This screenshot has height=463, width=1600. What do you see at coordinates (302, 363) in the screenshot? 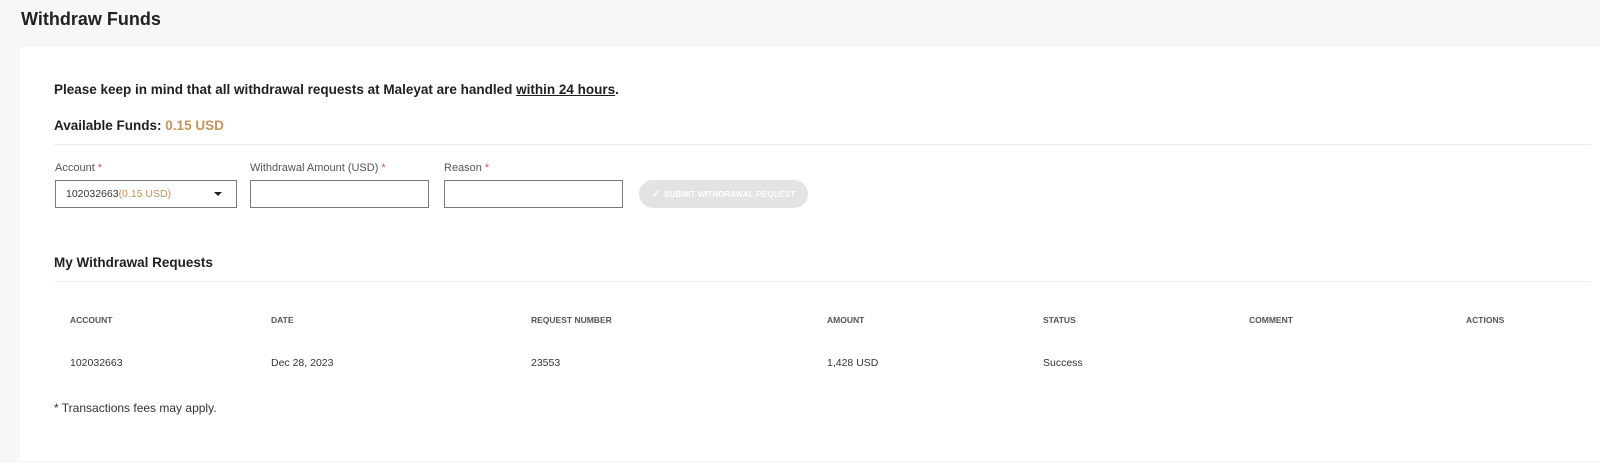
I see `cell-date: Dec 28, 2023` at bounding box center [302, 363].